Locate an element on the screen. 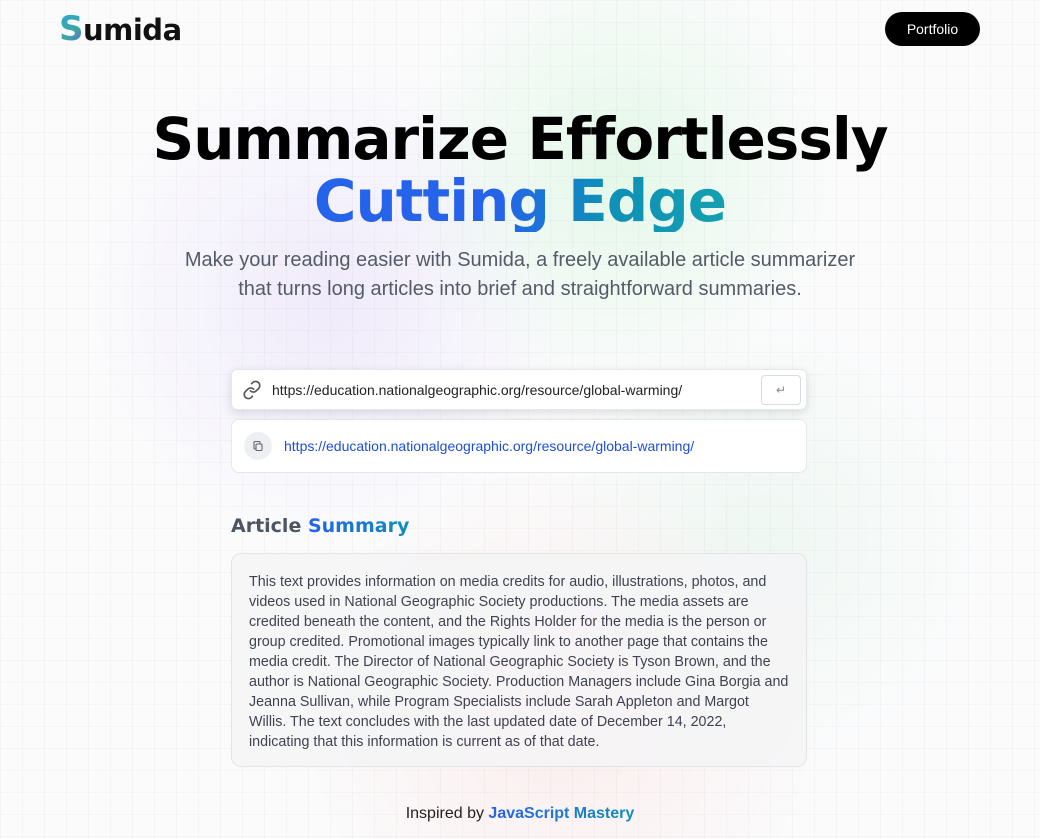 This screenshot has height=839, width=1040. hero-title: Summarize Effortlessly Cutting Edge is located at coordinates (520, 170).